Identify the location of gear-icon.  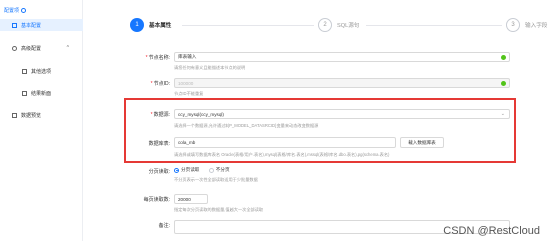
(24, 10).